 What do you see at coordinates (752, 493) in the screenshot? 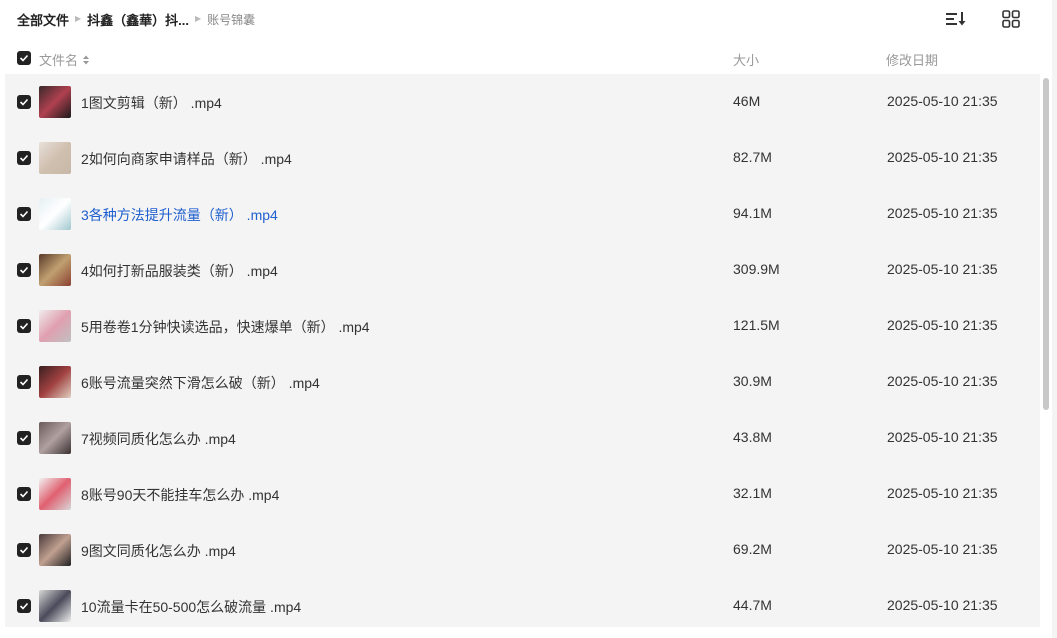
I see `file-size: 32.1M` at bounding box center [752, 493].